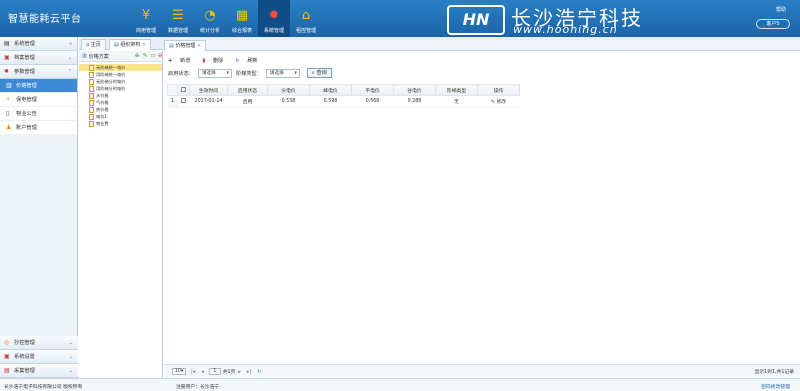 The width and height of the screenshot is (800, 391). What do you see at coordinates (372, 90) in the screenshot?
I see `col-header: 平电价` at bounding box center [372, 90].